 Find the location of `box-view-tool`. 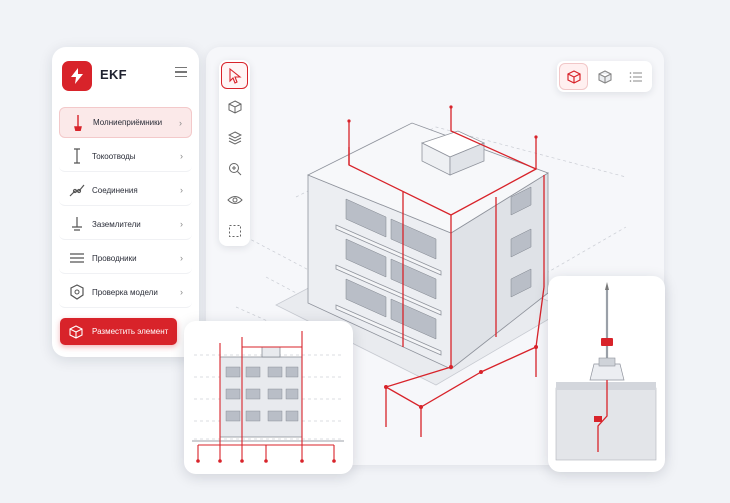

box-view-tool is located at coordinates (234, 106).